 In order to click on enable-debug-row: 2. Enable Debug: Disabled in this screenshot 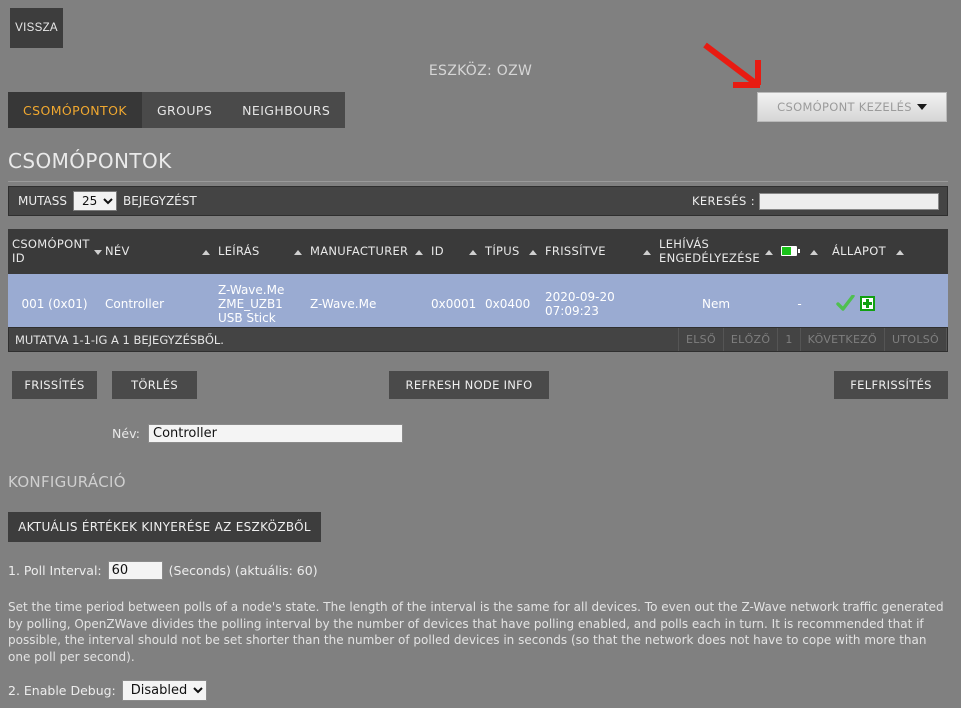, I will do `click(107, 690)`.